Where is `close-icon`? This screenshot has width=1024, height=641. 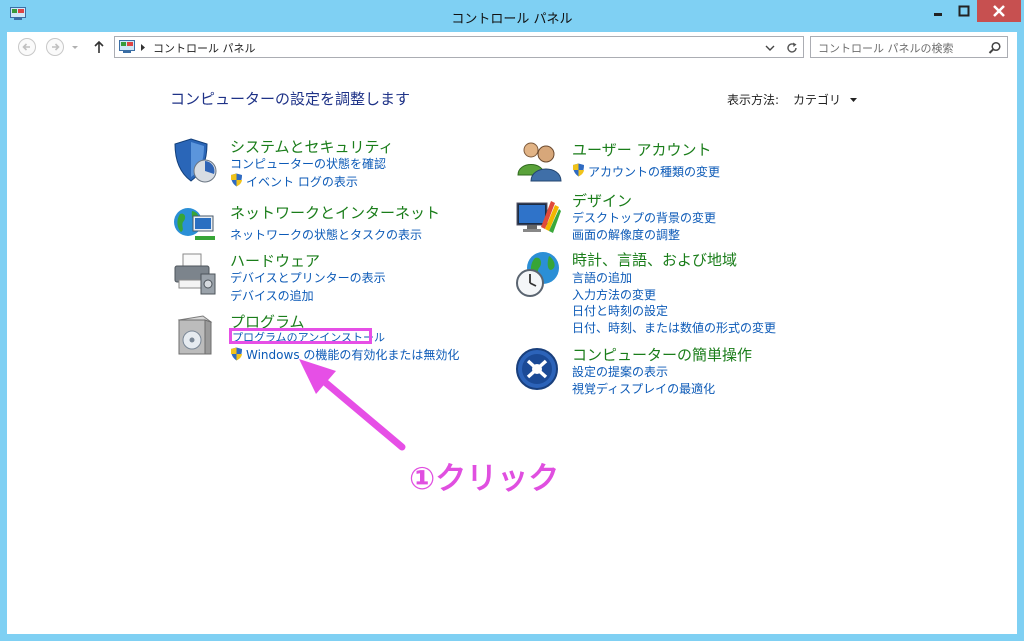 close-icon is located at coordinates (999, 11).